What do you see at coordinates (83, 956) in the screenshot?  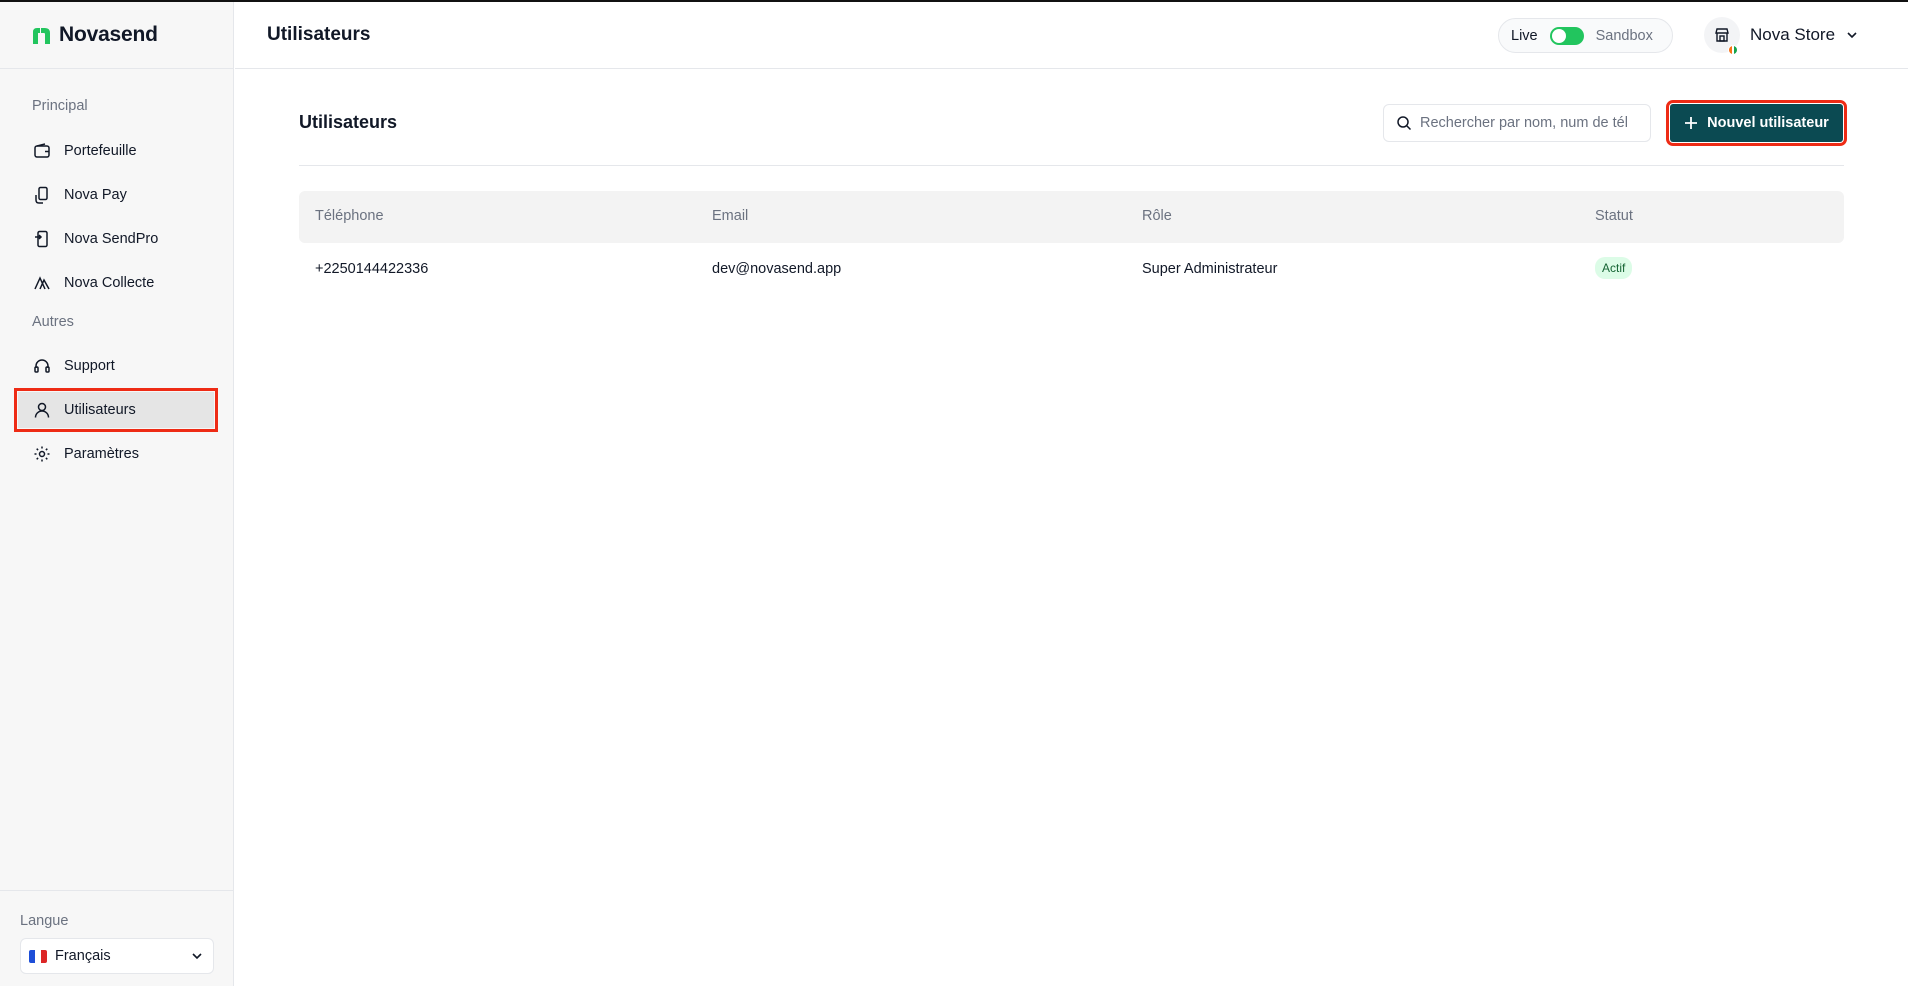 I see `language-selected: Français` at bounding box center [83, 956].